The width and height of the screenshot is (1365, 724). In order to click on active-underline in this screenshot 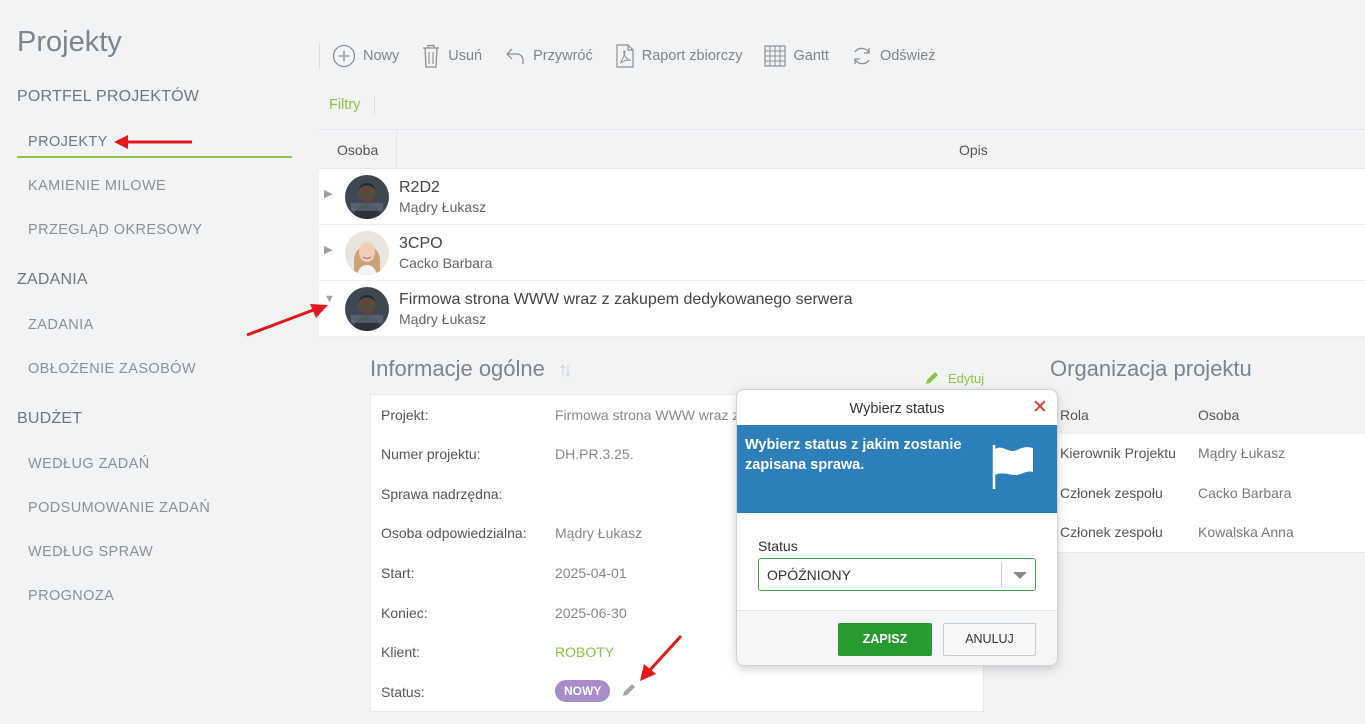, I will do `click(154, 157)`.